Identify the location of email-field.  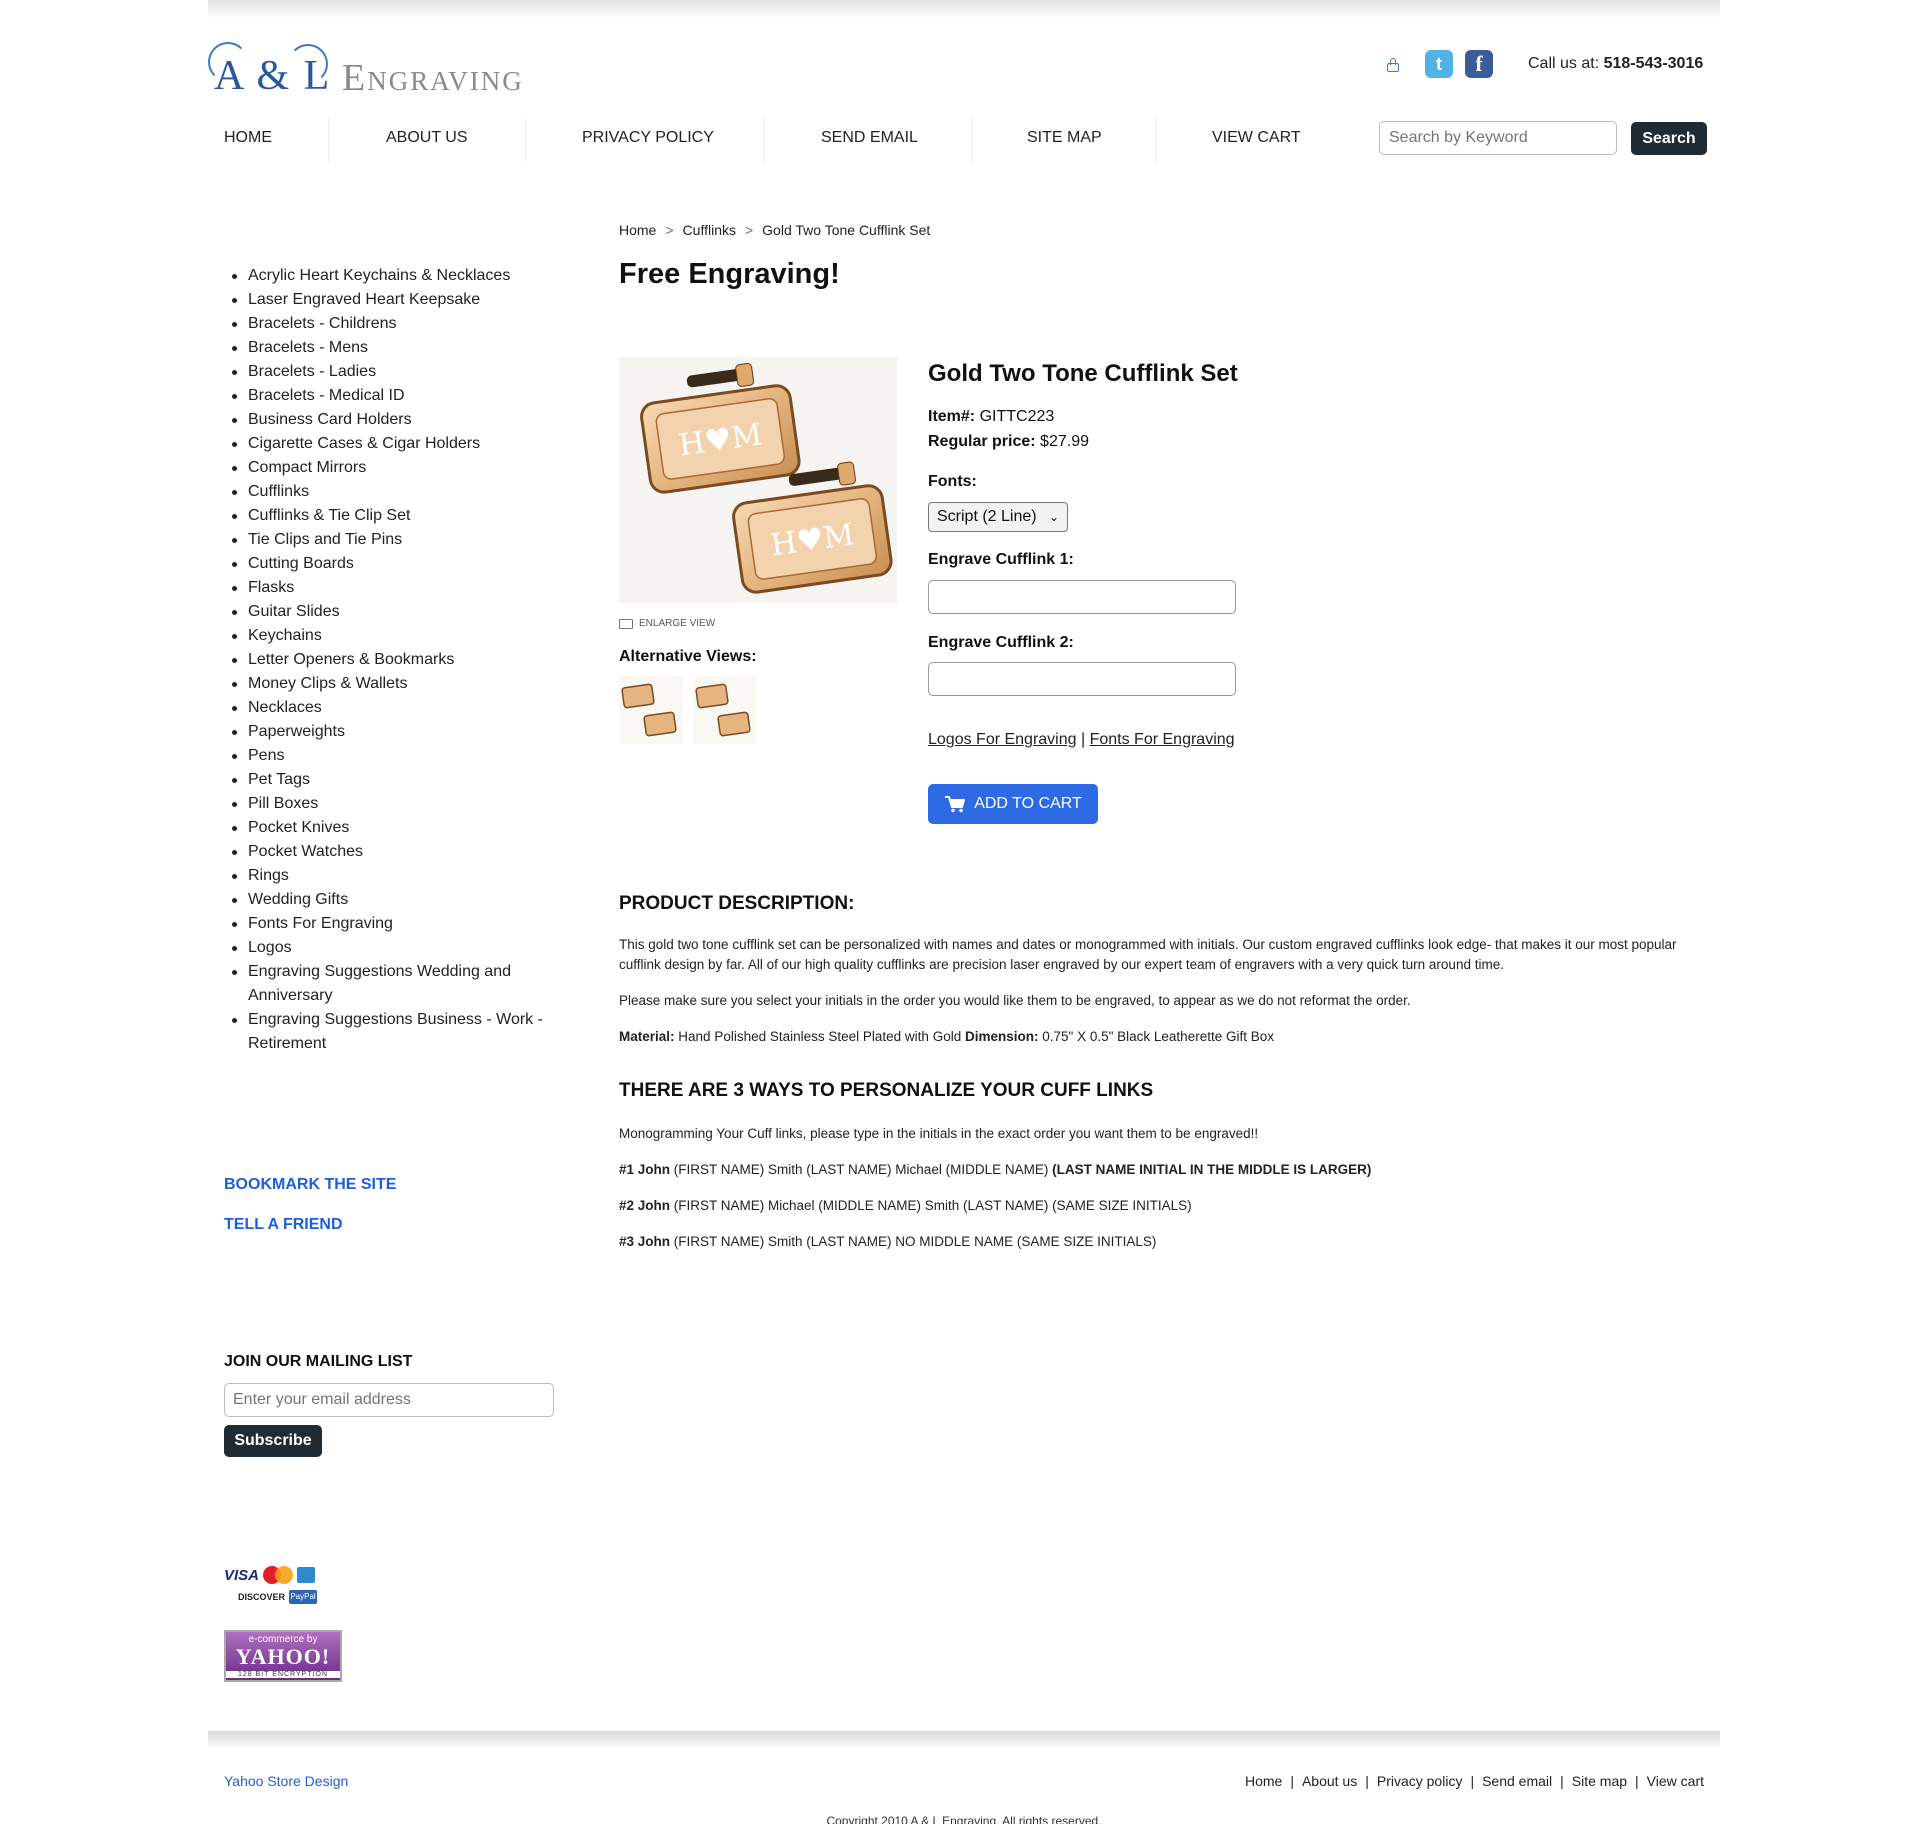
(389, 1400).